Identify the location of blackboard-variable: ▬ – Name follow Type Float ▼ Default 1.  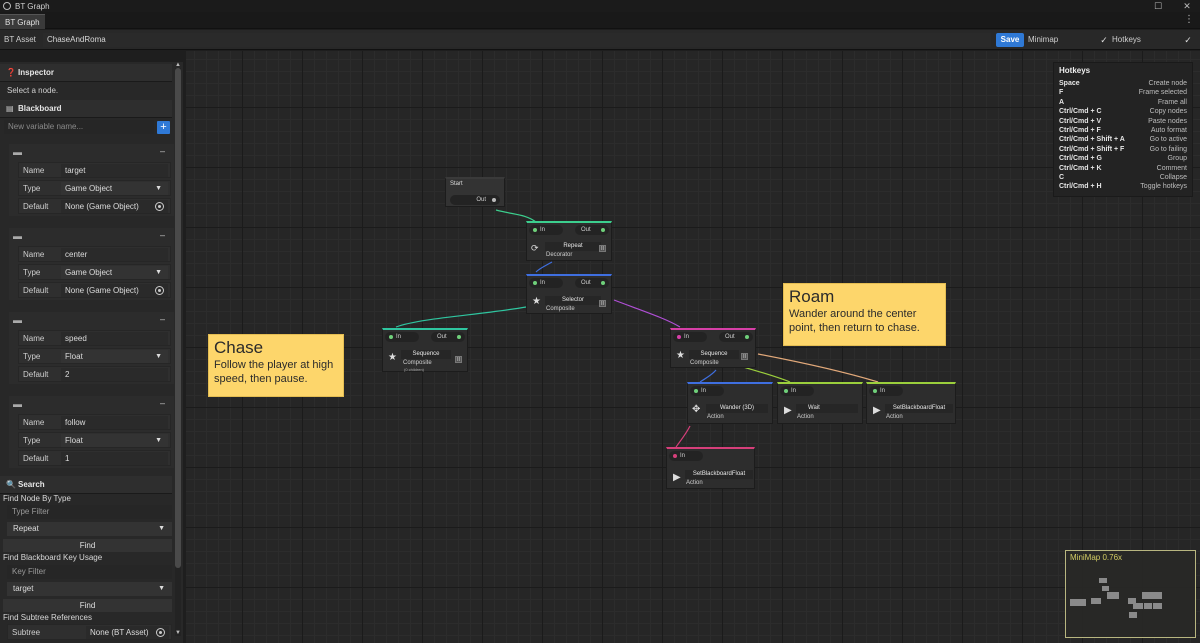
(91, 432).